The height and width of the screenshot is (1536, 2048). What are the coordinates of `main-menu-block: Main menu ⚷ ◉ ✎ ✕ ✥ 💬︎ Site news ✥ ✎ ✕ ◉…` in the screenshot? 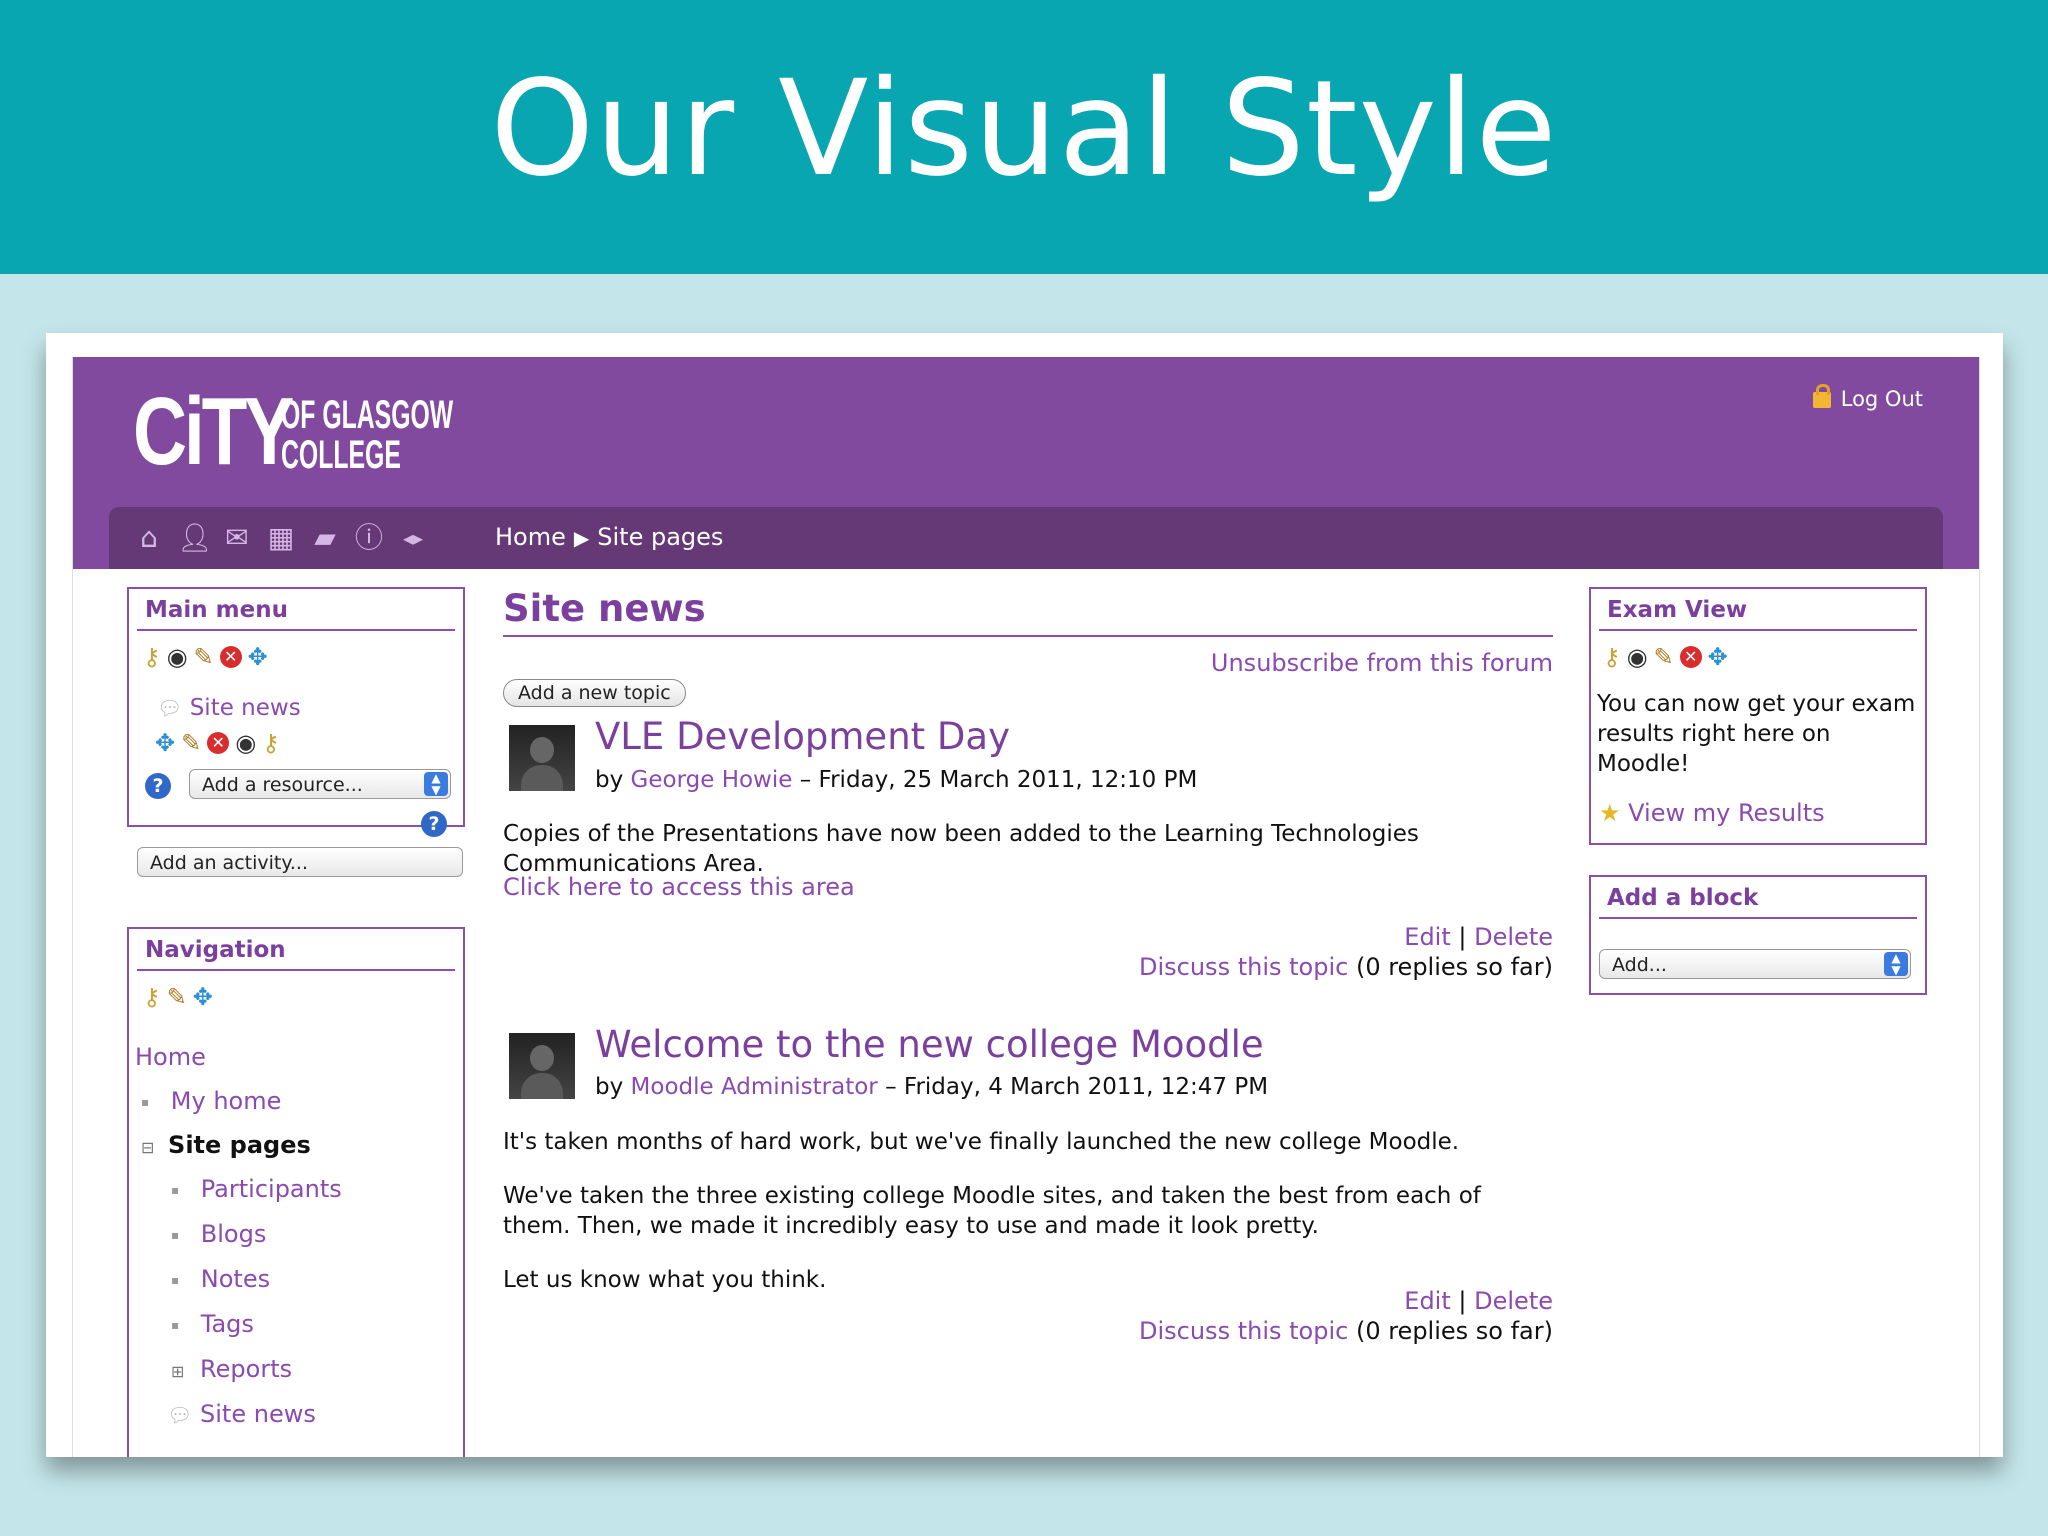 It's located at (296, 712).